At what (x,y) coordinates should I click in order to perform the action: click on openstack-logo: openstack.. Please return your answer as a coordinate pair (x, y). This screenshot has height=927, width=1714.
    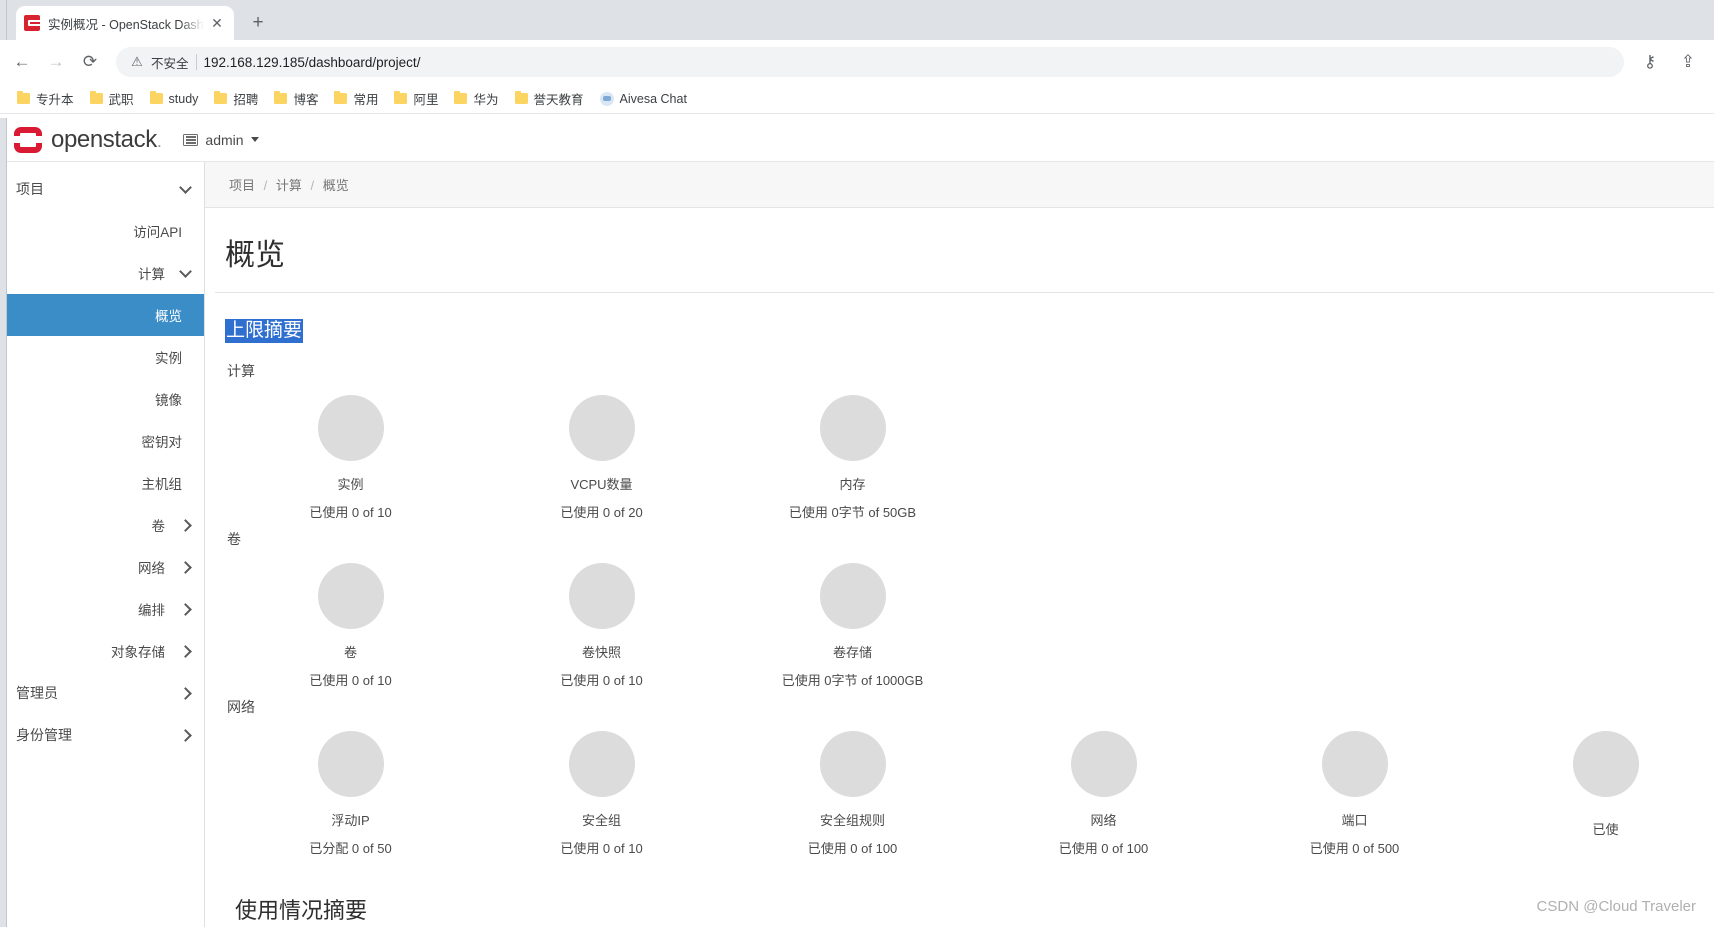
    Looking at the image, I should click on (87, 139).